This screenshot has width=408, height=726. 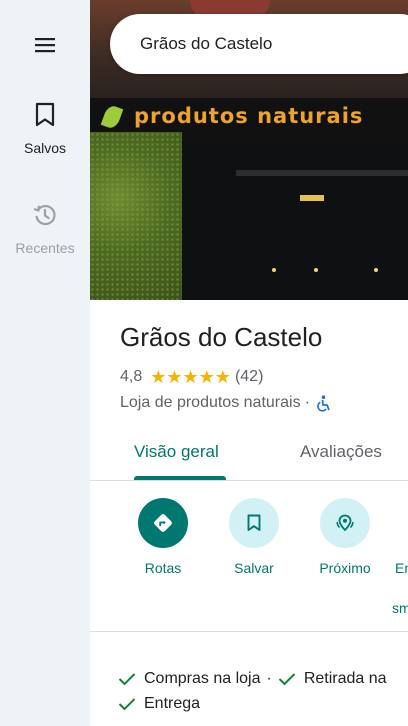 I want to click on service-options-row: Compras na loja · Retirada na, so click(x=252, y=679).